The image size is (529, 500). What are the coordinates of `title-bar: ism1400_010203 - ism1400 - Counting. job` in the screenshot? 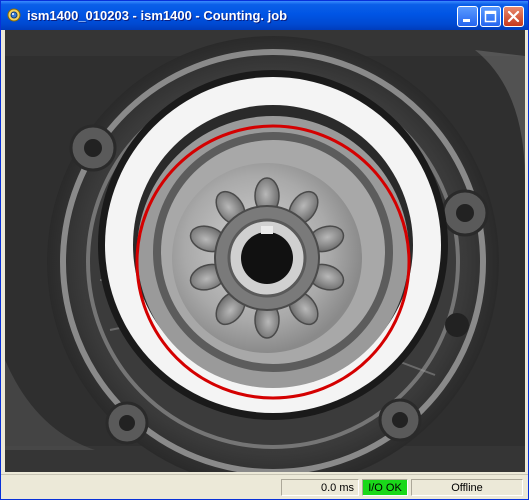 It's located at (264, 15).